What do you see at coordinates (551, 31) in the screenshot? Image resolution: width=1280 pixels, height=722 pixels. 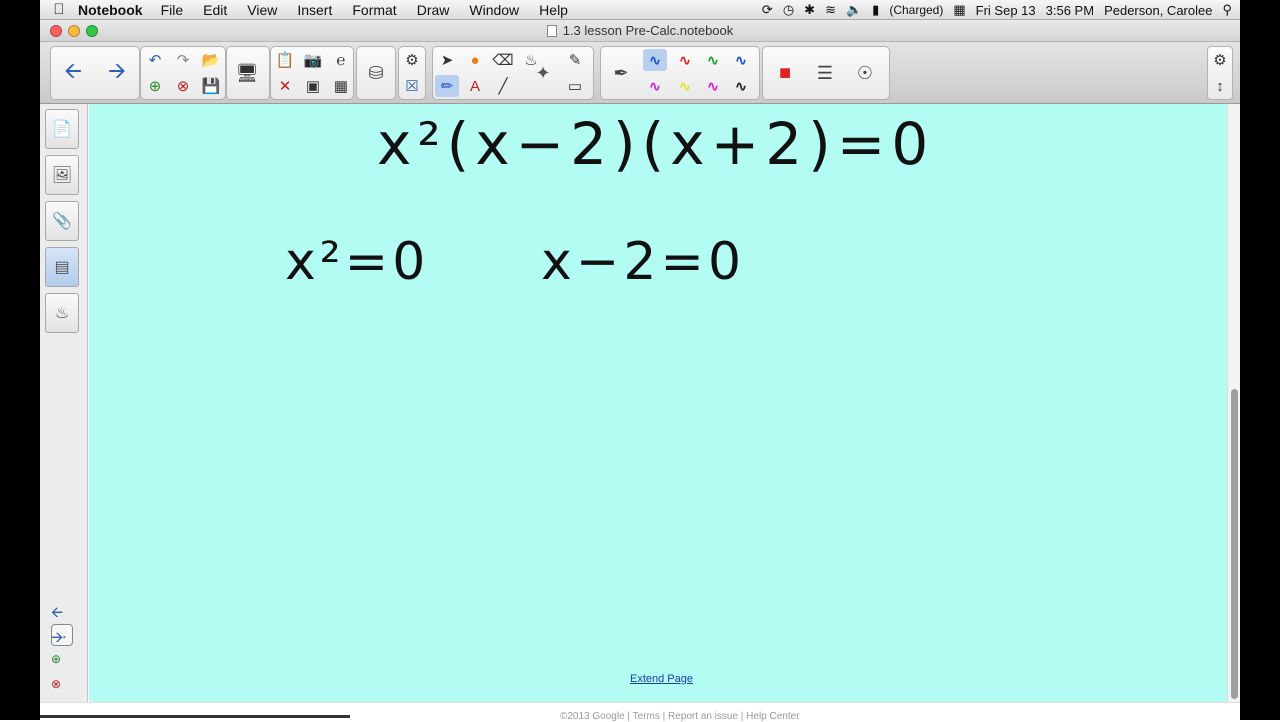 I see `document-icon` at bounding box center [551, 31].